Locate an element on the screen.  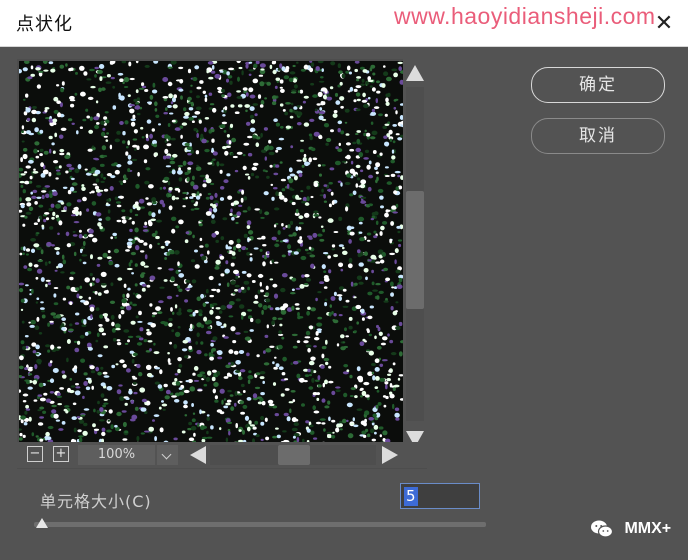
preview-vertical-scrollbar is located at coordinates (415, 254).